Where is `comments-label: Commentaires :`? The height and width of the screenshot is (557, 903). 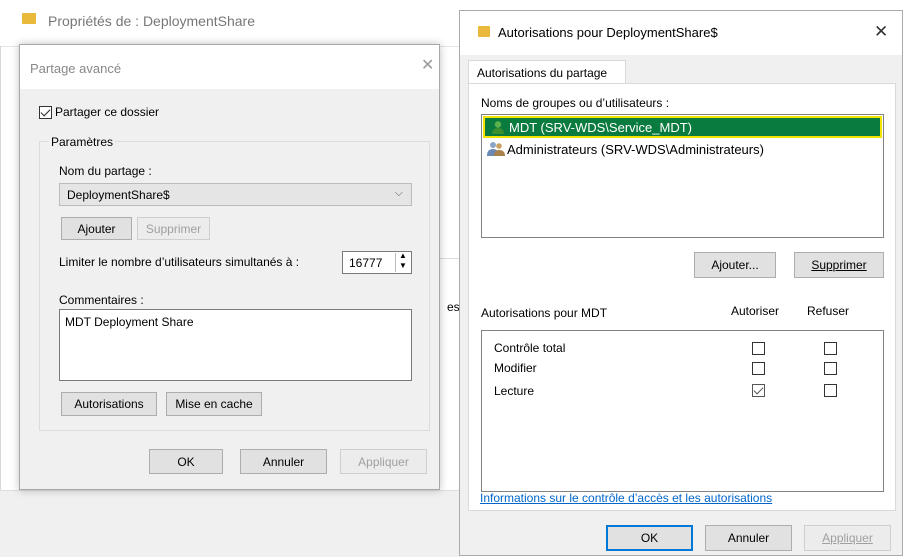 comments-label: Commentaires : is located at coordinates (101, 300).